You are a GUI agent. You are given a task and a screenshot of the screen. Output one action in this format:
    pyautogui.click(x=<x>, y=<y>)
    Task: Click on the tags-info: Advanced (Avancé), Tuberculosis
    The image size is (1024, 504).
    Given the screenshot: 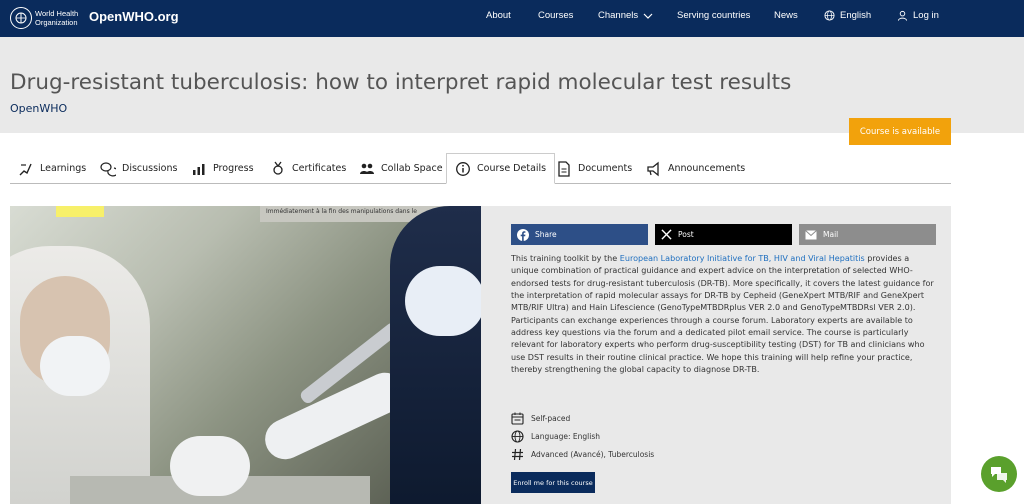 What is the action you would take?
    pyautogui.click(x=582, y=454)
    